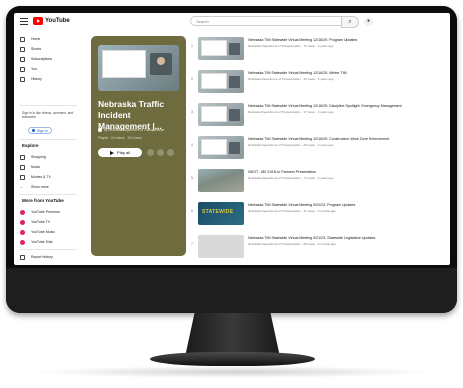 This screenshot has width=463, height=388. Describe the element at coordinates (36, 79) in the screenshot. I see `sidebar-item-label: History` at that location.